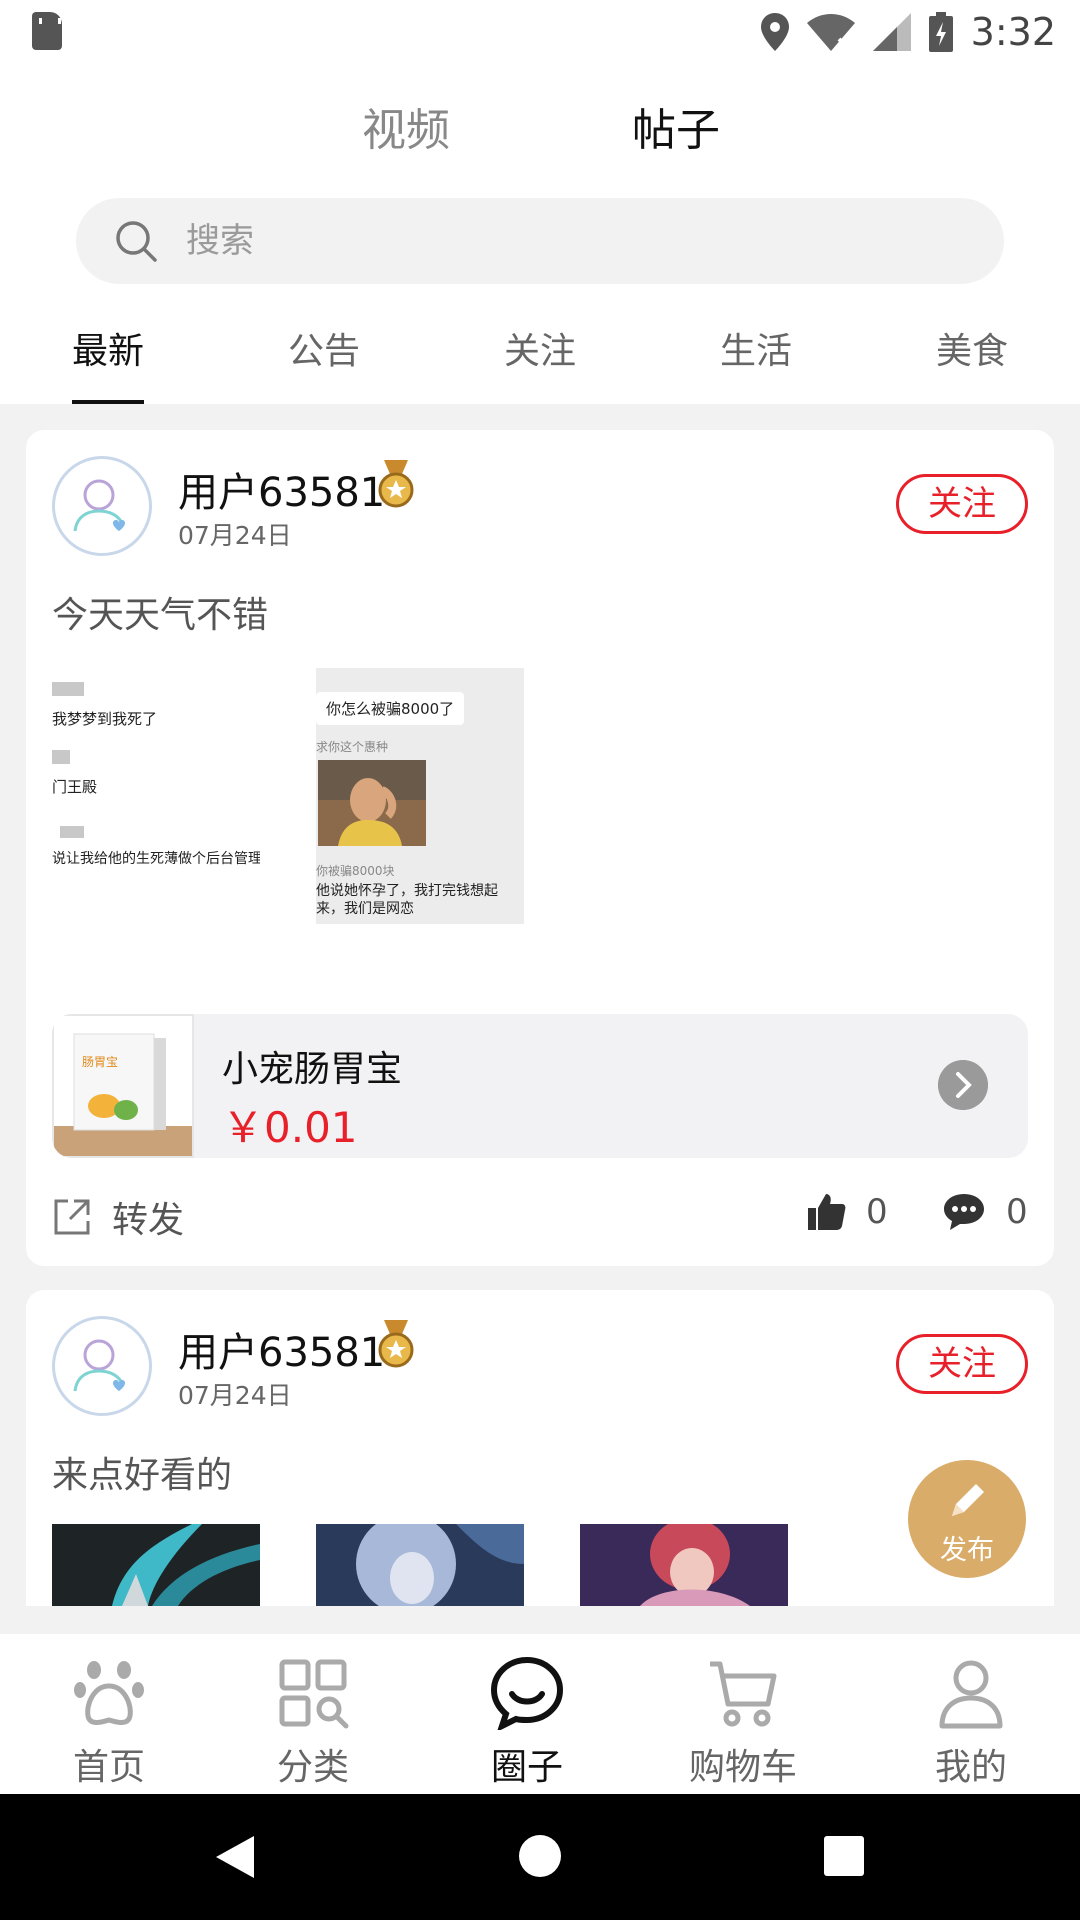 The width and height of the screenshot is (1080, 1920). Describe the element at coordinates (527, 1693) in the screenshot. I see `circle-chat-icon` at that location.